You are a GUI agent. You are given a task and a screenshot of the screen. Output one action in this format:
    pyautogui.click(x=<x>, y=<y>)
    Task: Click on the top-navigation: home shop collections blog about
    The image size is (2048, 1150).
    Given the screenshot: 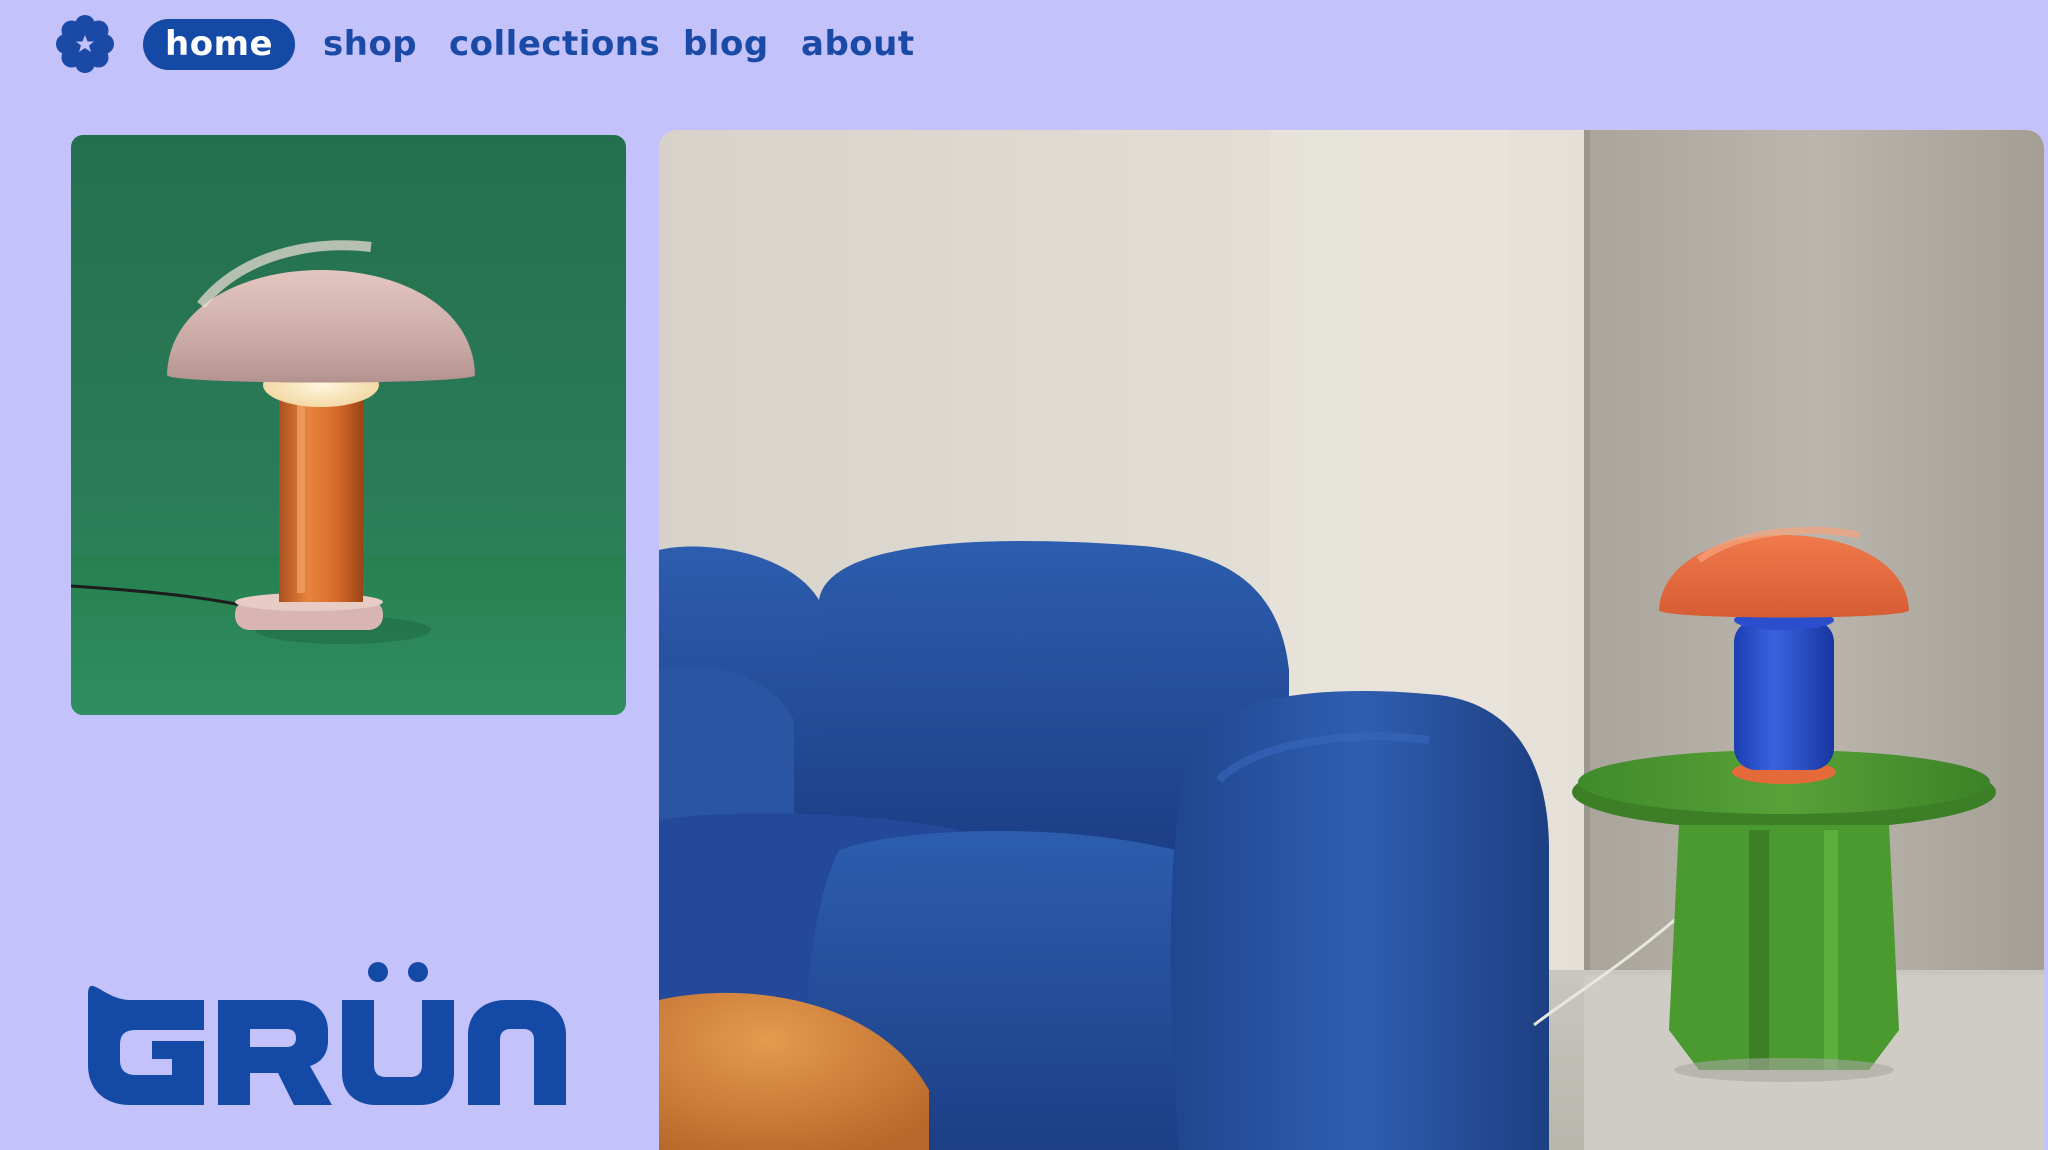 What is the action you would take?
    pyautogui.click(x=1024, y=47)
    